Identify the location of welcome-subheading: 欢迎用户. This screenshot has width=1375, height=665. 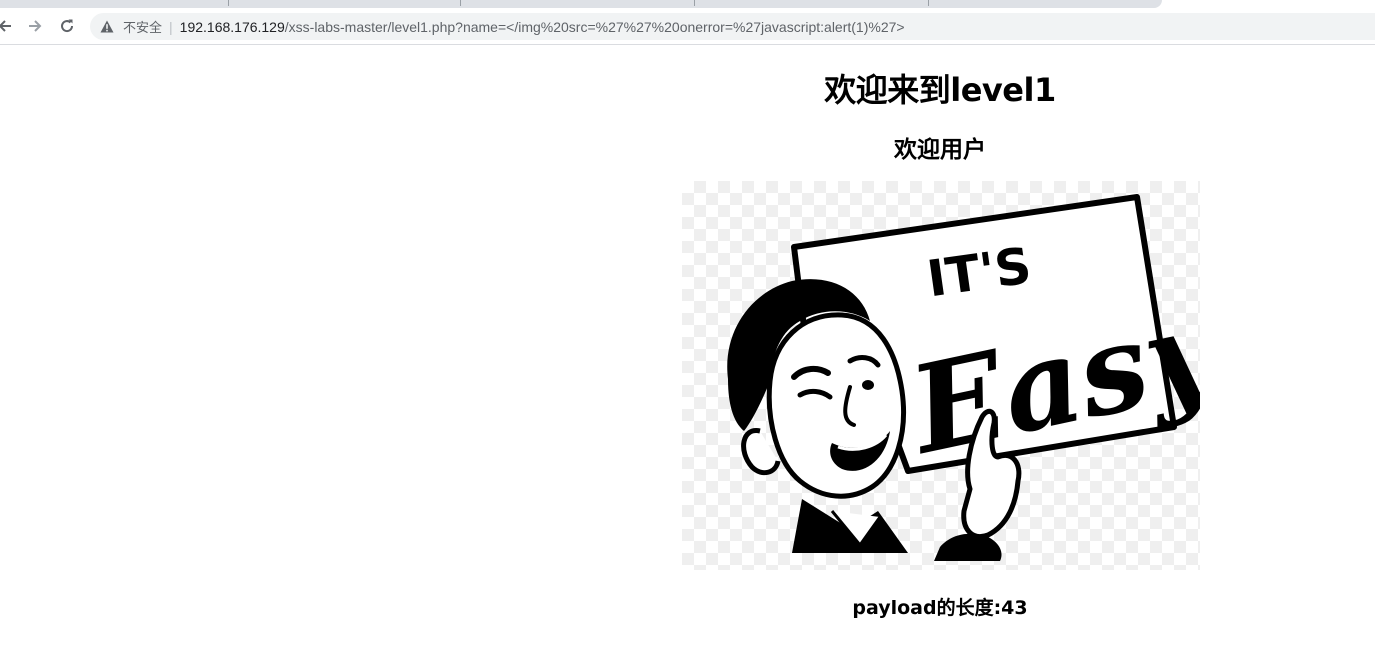
(940, 150).